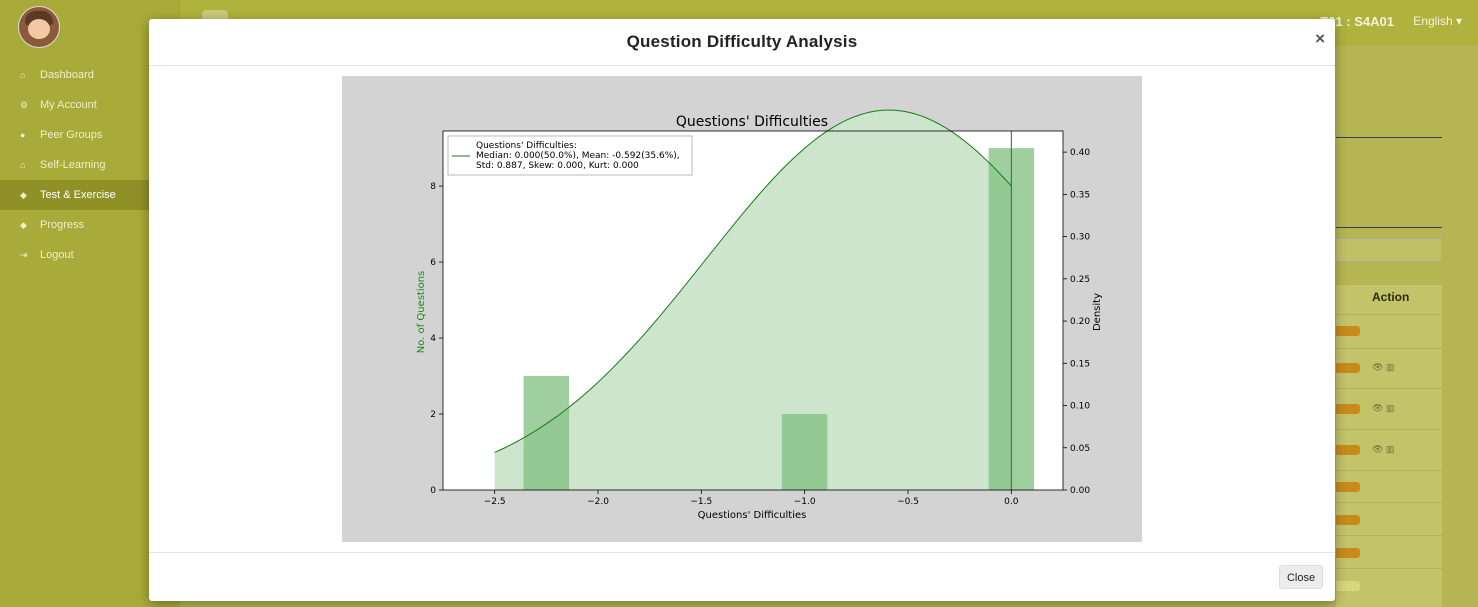 This screenshot has height=607, width=1478. I want to click on sidebar-item-label: Self-Learning, so click(73, 165).